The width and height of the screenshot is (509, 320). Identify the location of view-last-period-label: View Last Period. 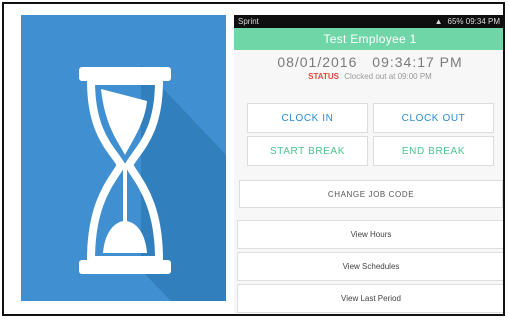
(371, 298).